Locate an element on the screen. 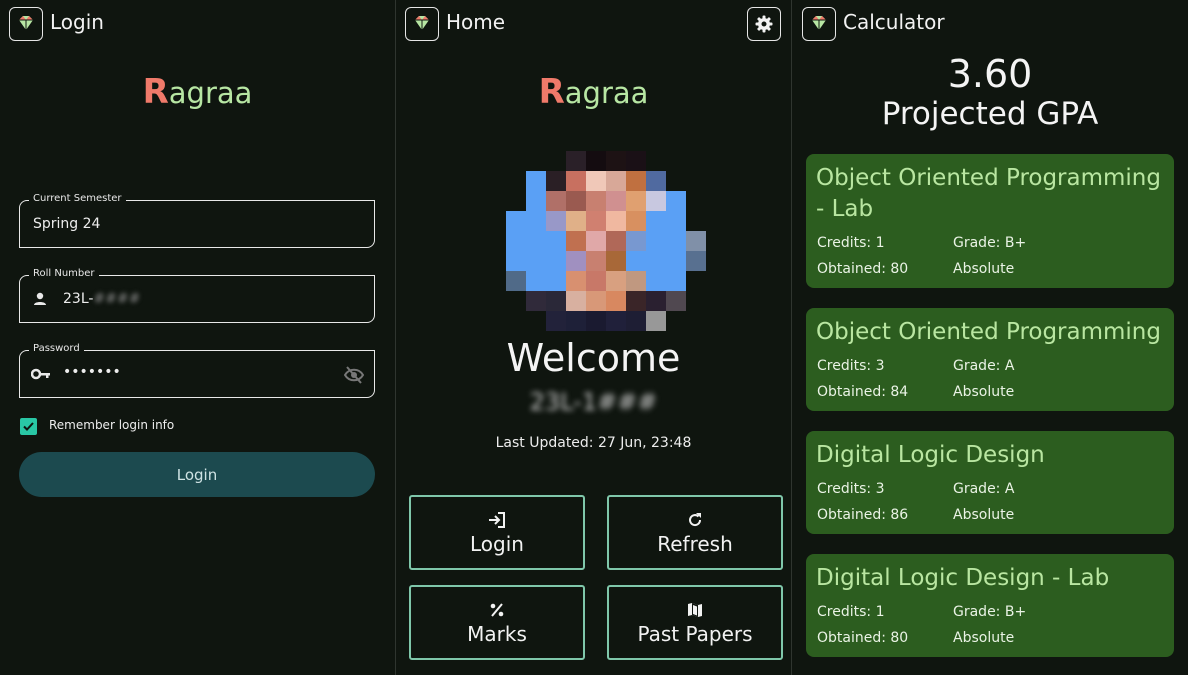 The width and height of the screenshot is (1188, 675). app-bar-title: Home is located at coordinates (476, 22).